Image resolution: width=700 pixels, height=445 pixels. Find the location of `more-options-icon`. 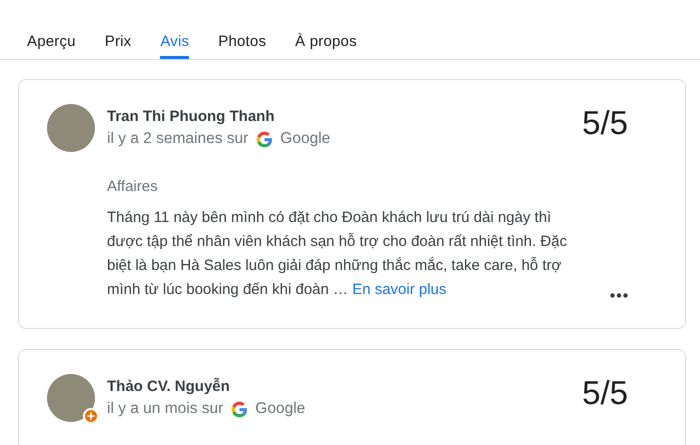

more-options-icon is located at coordinates (619, 295).